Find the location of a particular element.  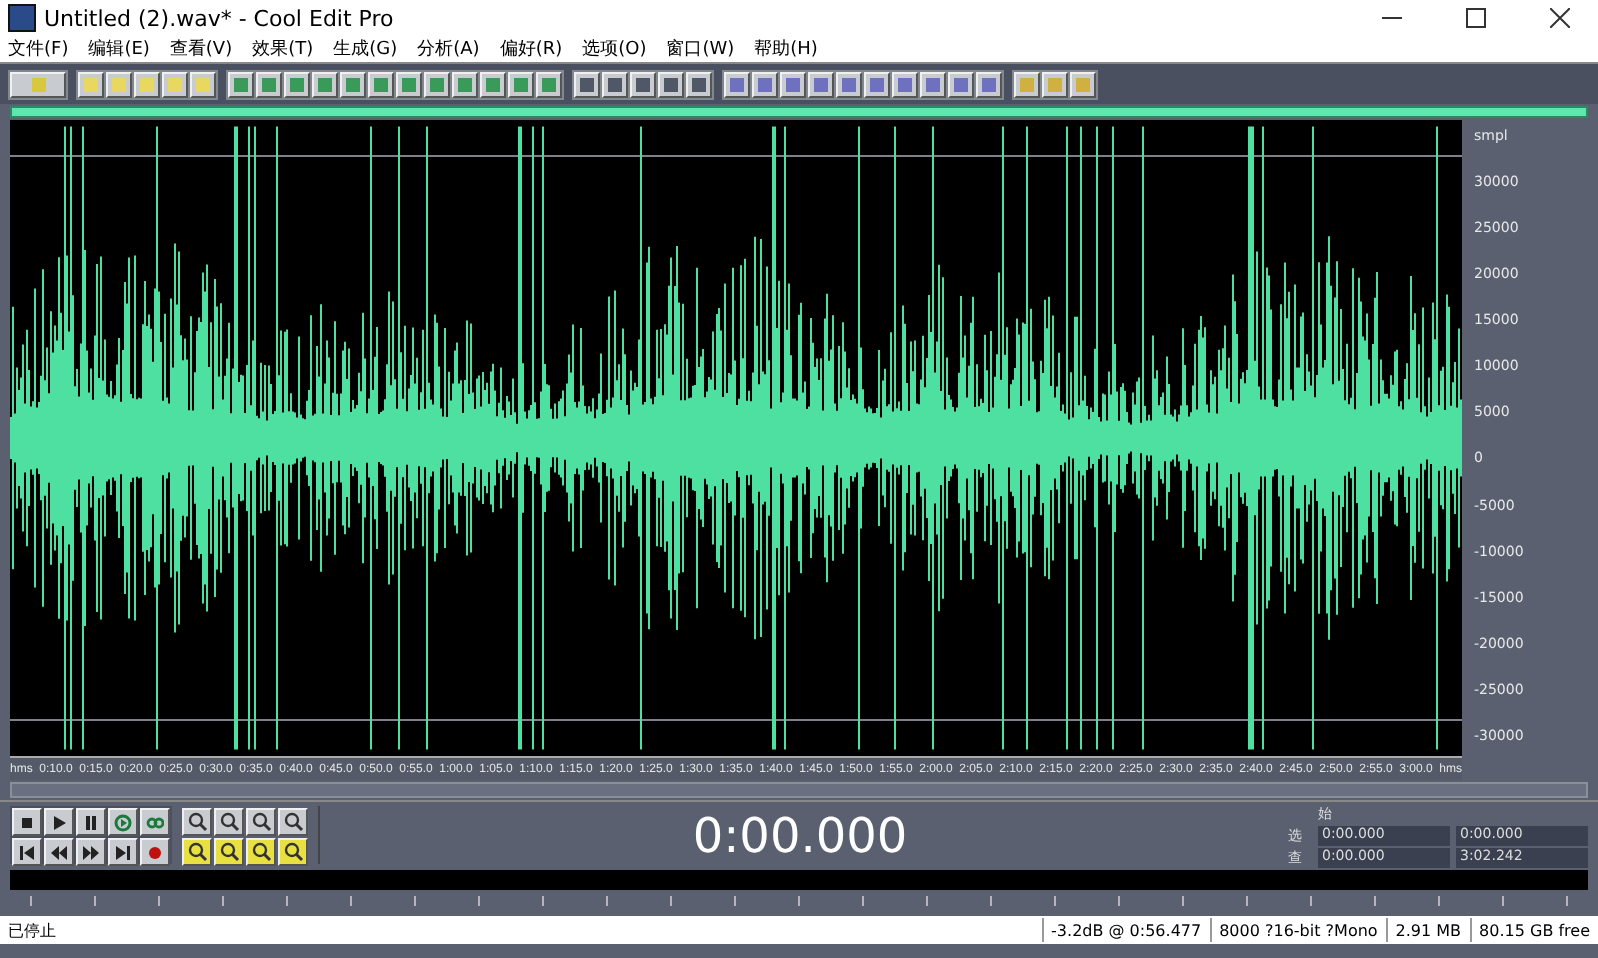

play-to-end-button is located at coordinates (123, 822).